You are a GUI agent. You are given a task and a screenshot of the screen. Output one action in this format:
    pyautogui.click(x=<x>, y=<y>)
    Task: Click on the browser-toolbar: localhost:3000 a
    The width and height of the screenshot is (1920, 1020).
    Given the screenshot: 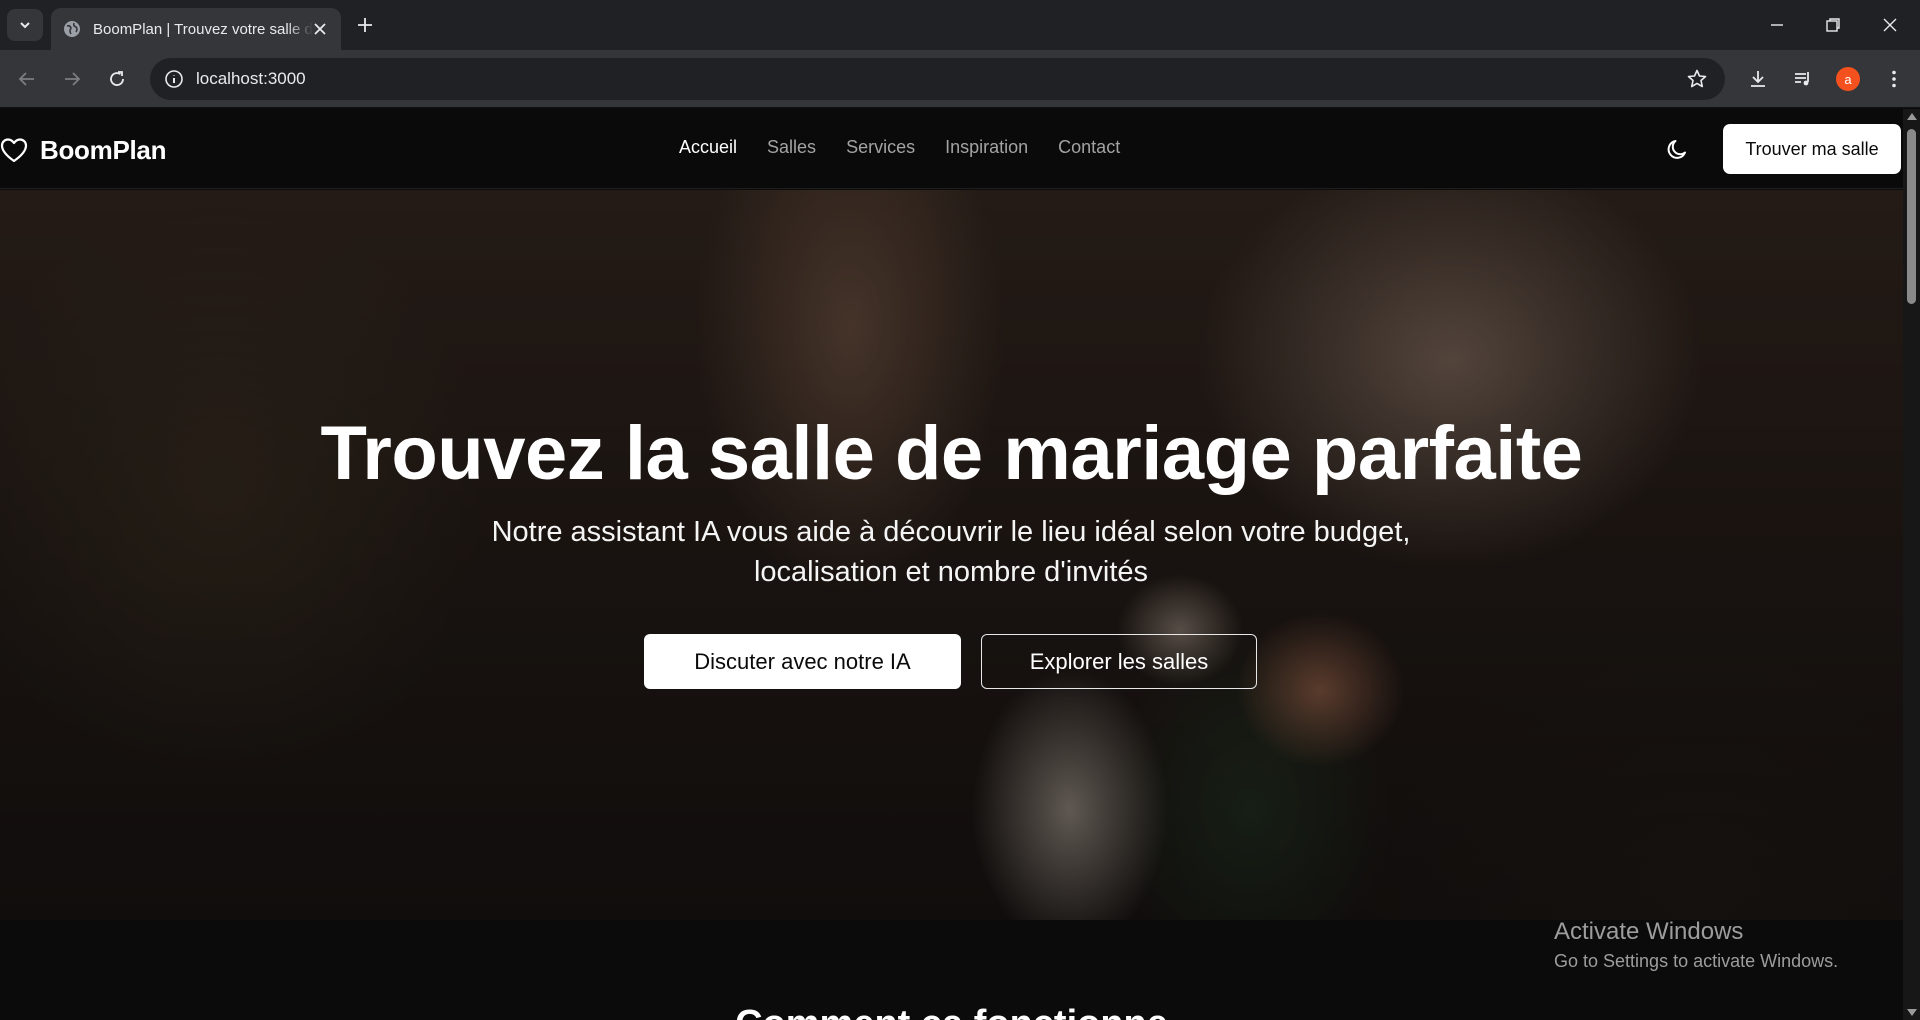 What is the action you would take?
    pyautogui.click(x=960, y=79)
    